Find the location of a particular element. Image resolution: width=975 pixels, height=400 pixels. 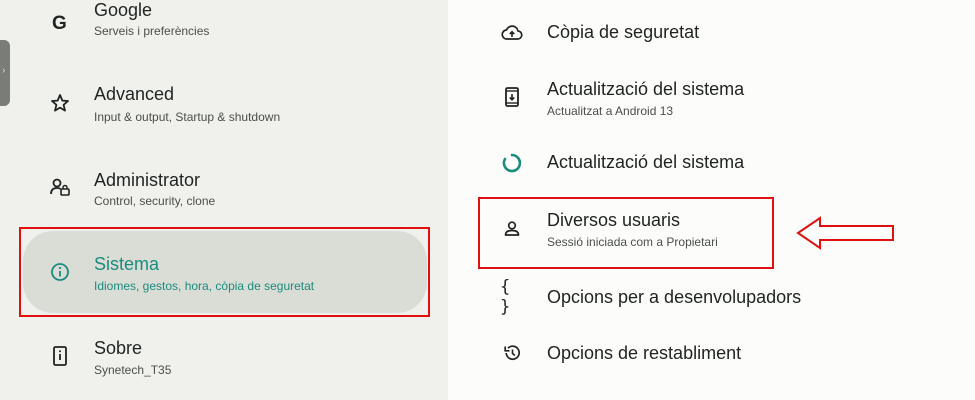

history-icon is located at coordinates (512, 353).